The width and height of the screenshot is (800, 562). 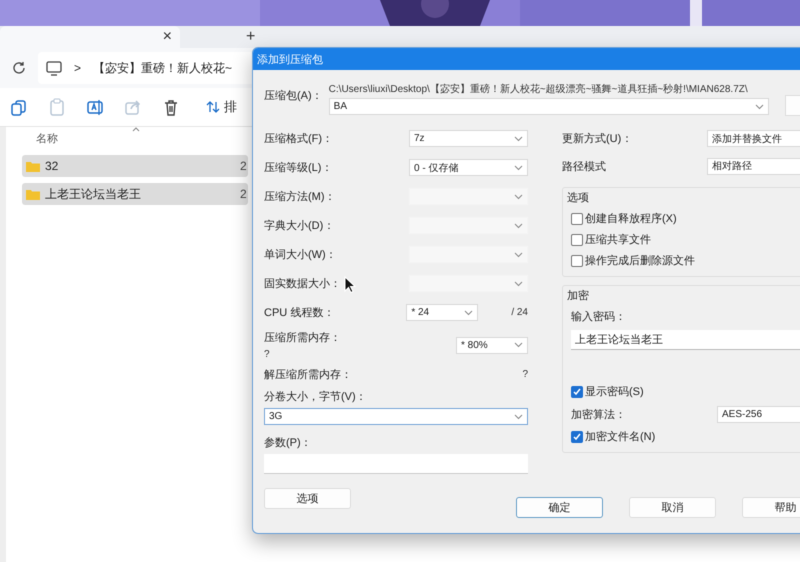 I want to click on password-field: 上老王论坛当老王, so click(x=685, y=340).